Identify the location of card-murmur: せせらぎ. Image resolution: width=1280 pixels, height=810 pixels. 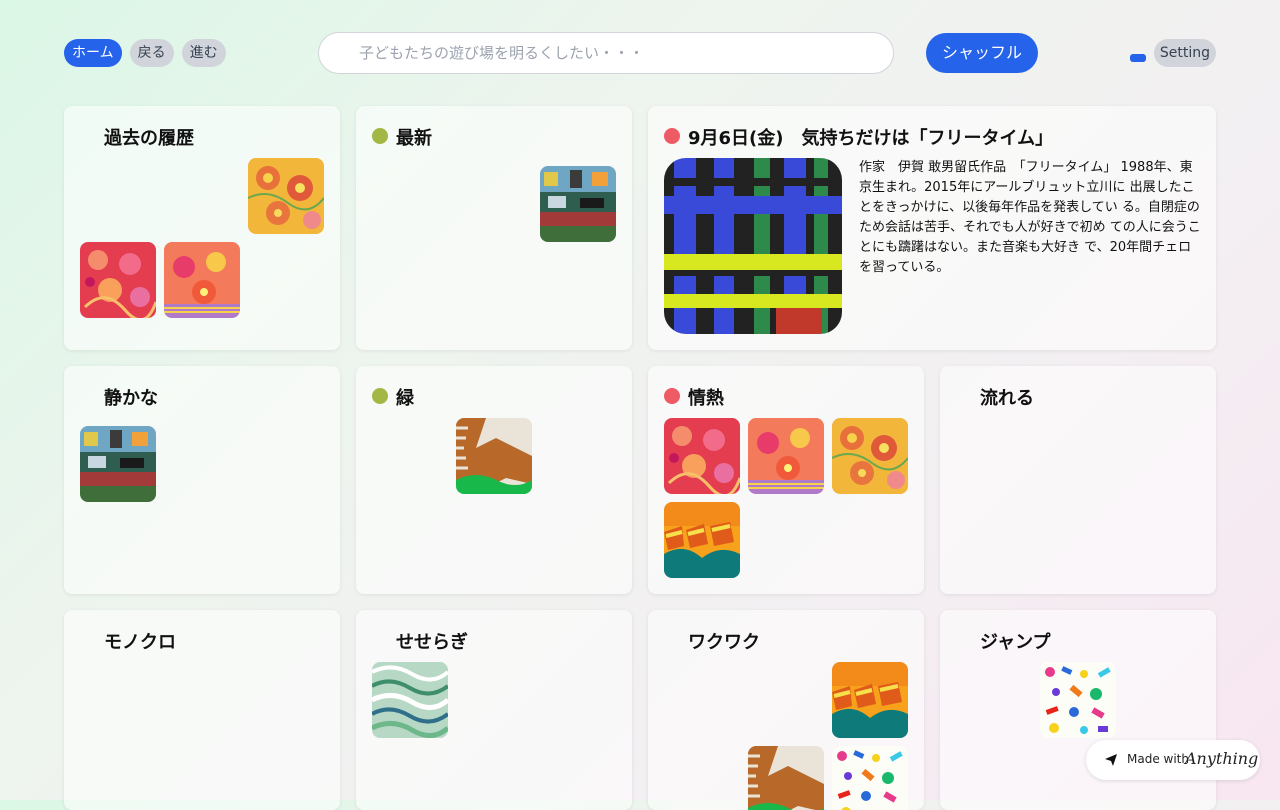
(494, 710).